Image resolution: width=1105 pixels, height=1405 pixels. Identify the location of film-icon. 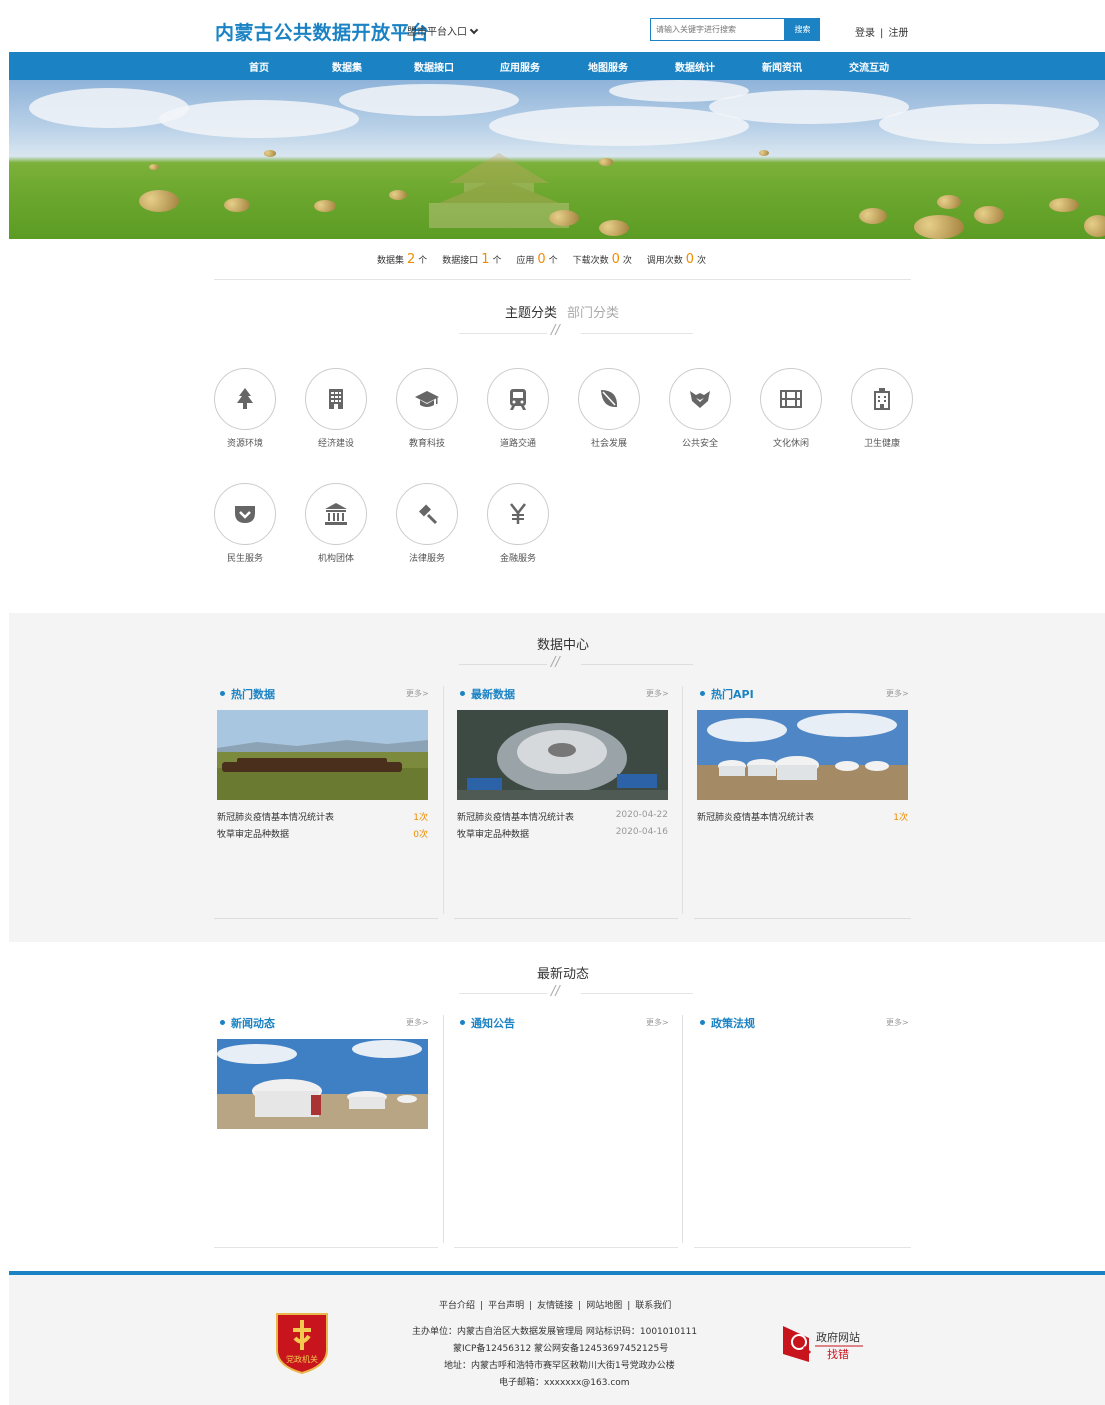
(791, 399).